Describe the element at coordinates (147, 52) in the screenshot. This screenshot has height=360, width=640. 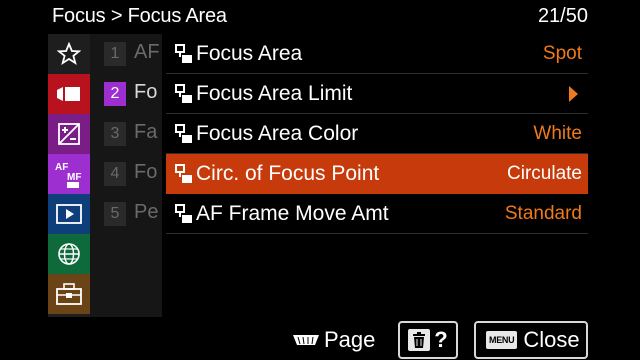
I see `submenu-label: AF` at that location.